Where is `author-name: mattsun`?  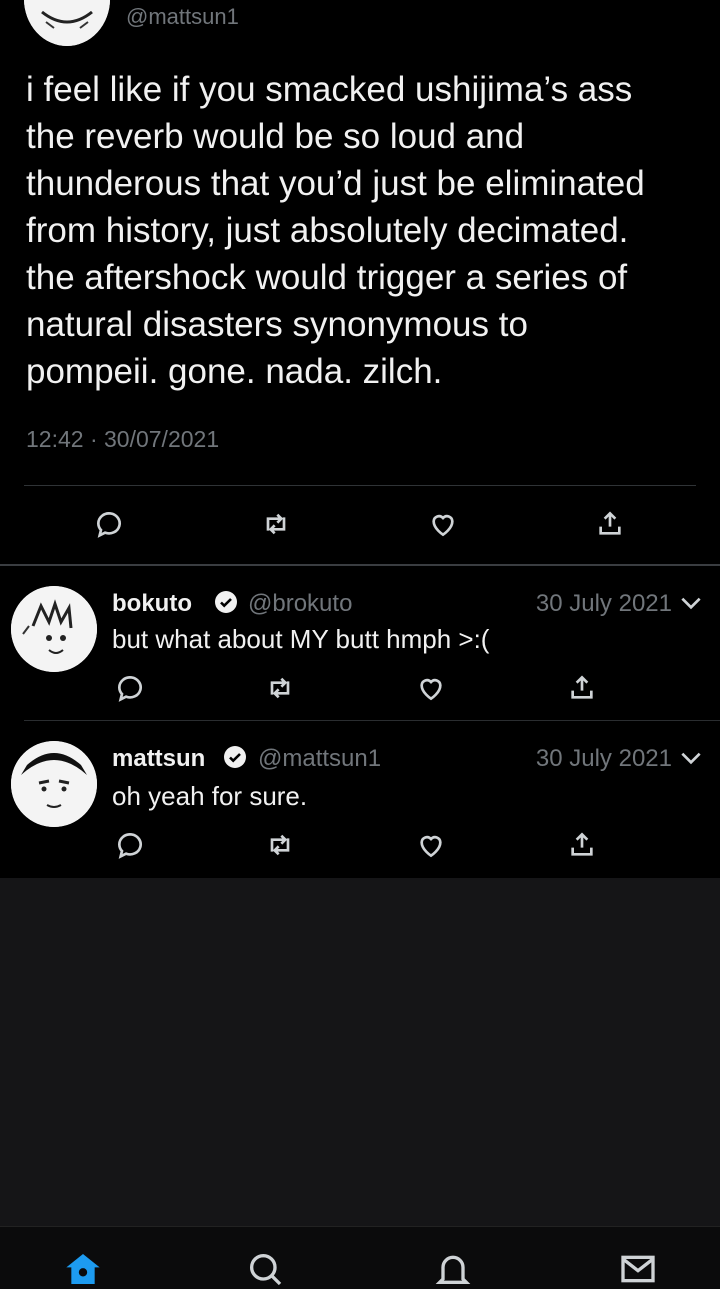 author-name: mattsun is located at coordinates (158, 759).